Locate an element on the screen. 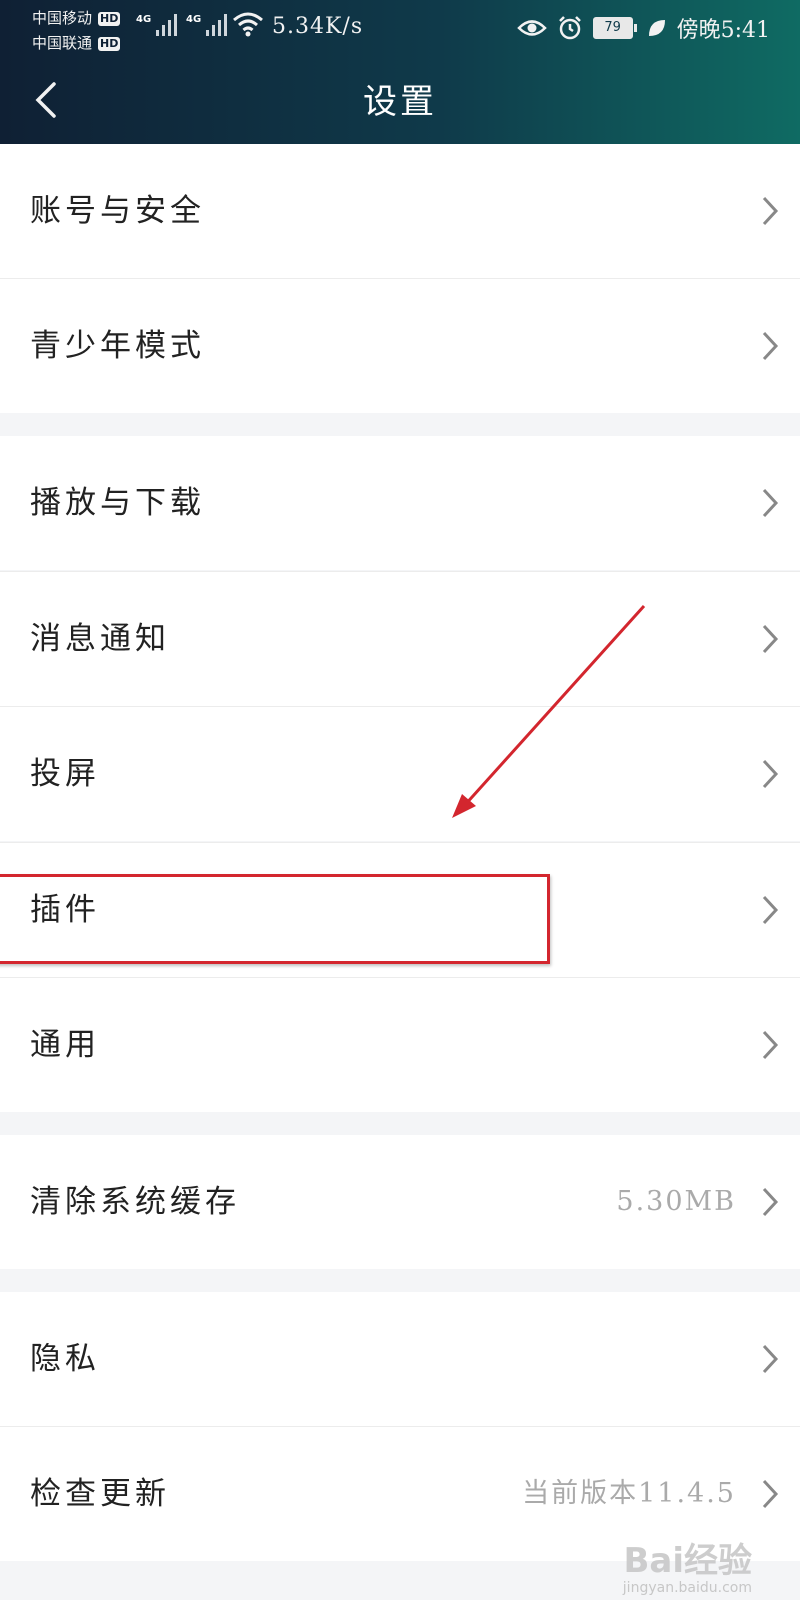  watermark-url: jingyan.baidu.com is located at coordinates (687, 1588).